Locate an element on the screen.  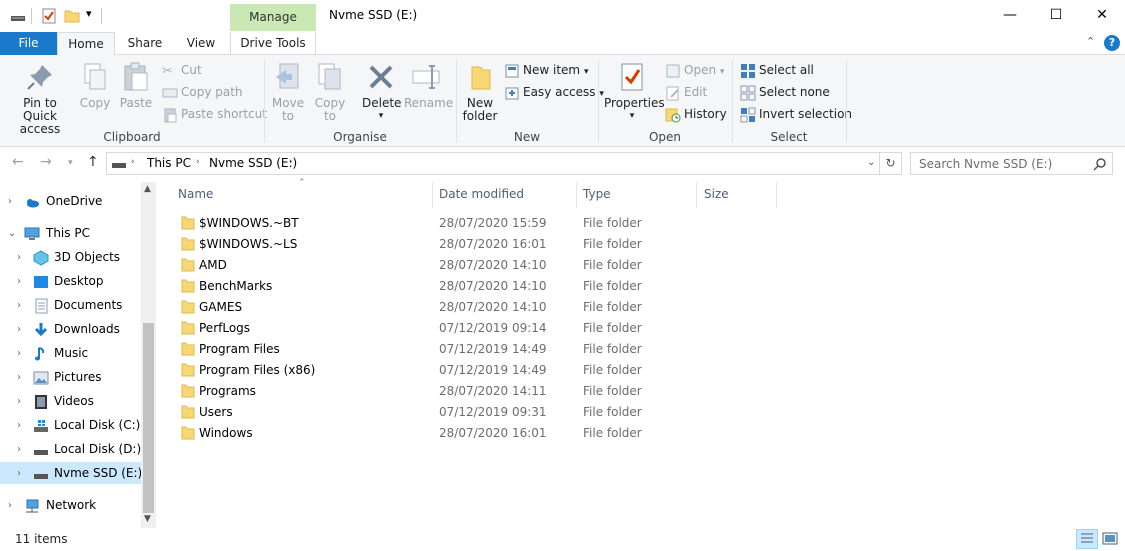
nav-item-pictures: Pictures is located at coordinates (78, 377).